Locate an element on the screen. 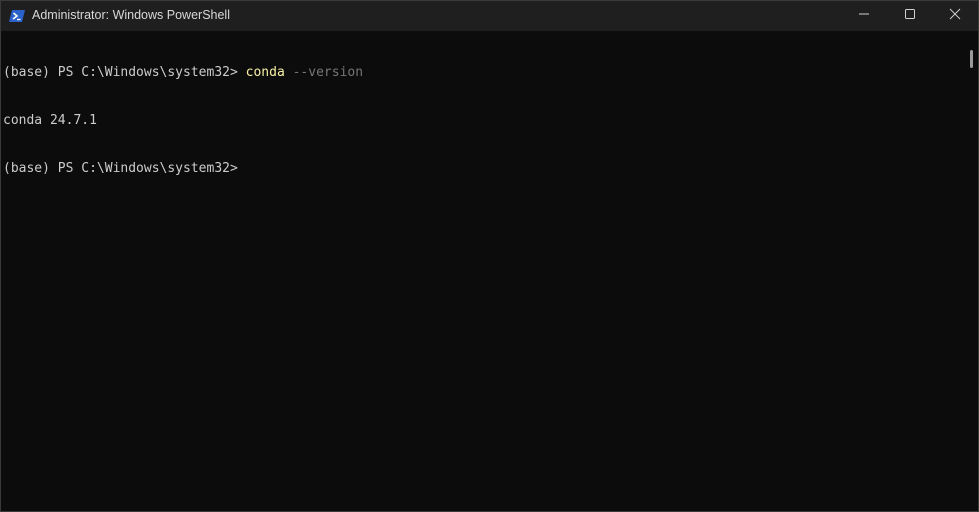 This screenshot has height=512, width=979. minimize-button is located at coordinates (864, 16).